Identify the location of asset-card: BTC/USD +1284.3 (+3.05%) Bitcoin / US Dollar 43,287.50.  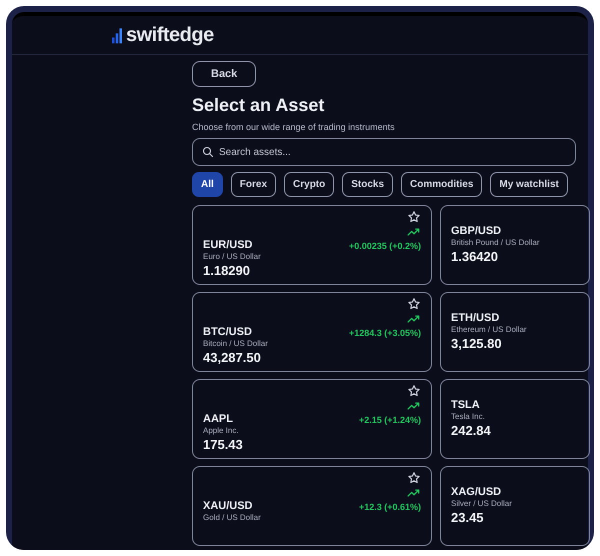
(312, 332).